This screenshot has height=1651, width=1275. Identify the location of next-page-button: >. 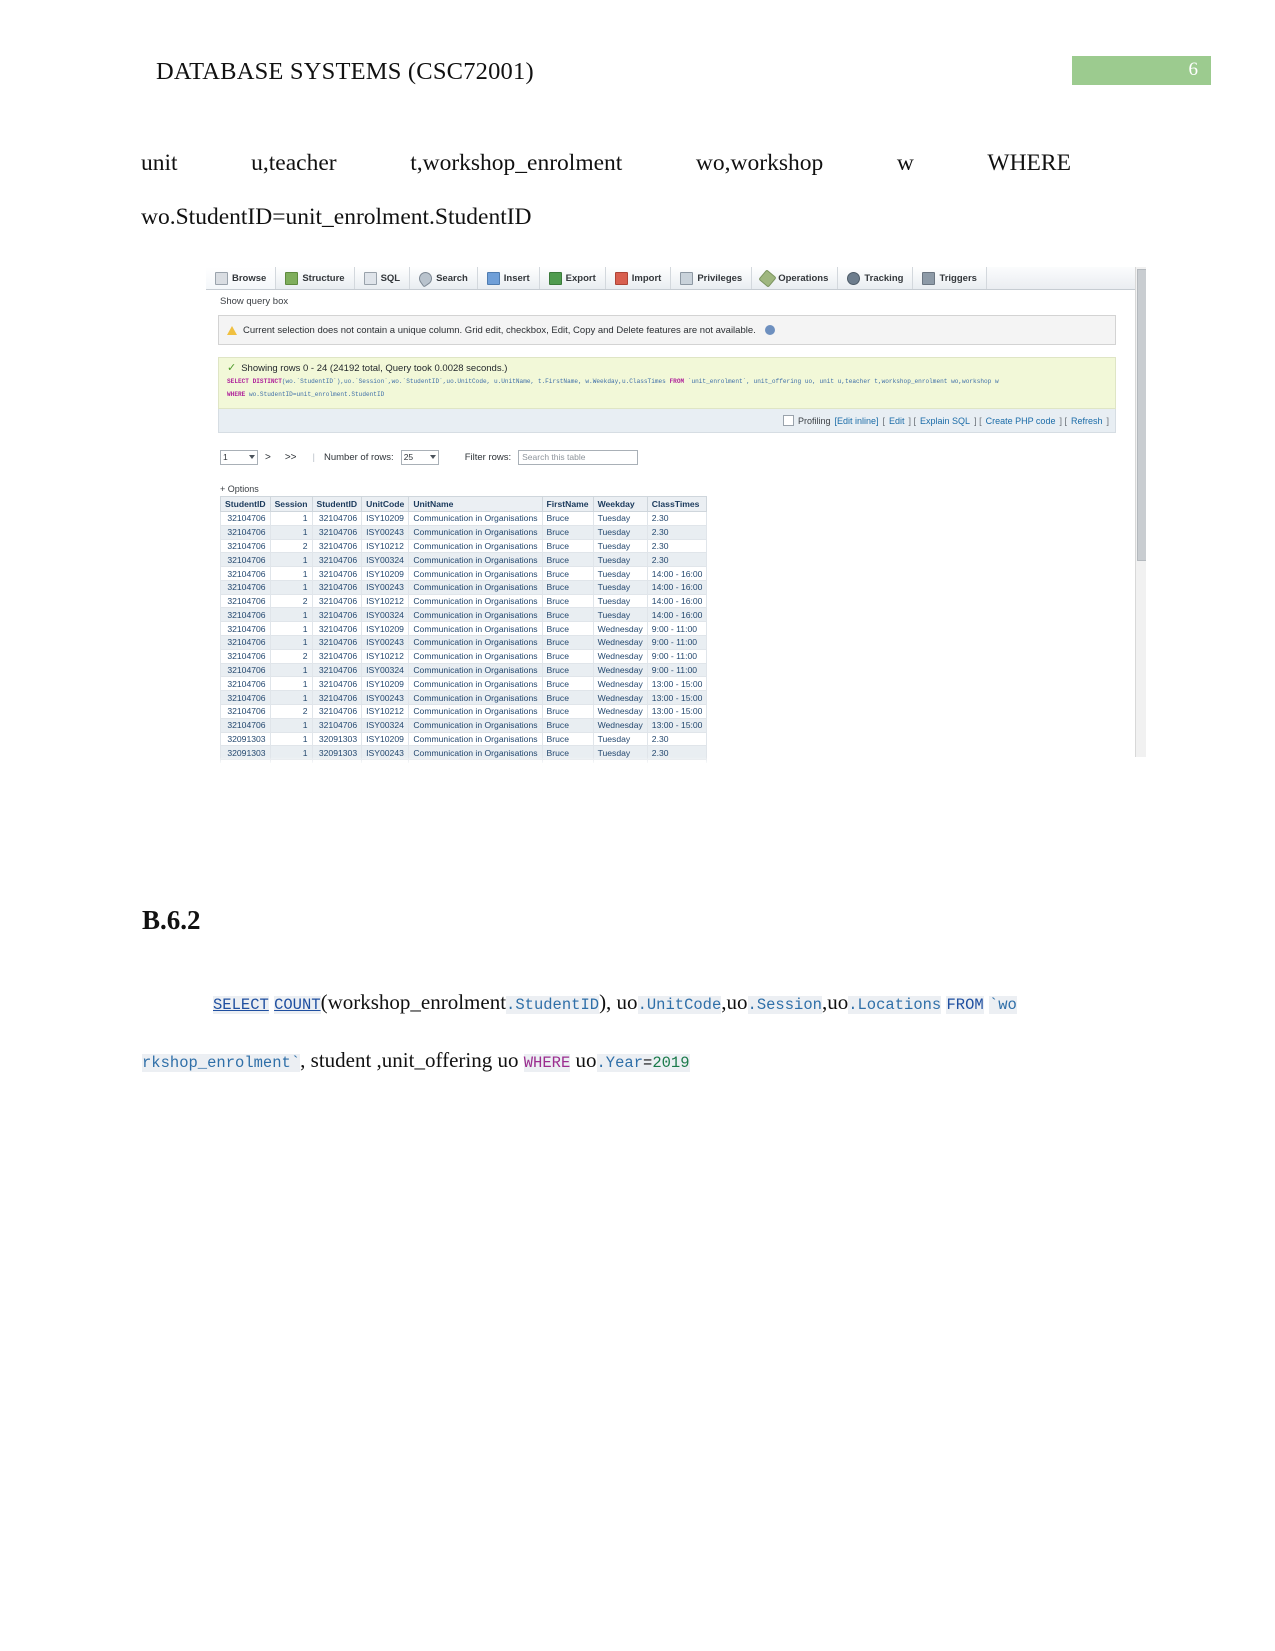
(268, 457).